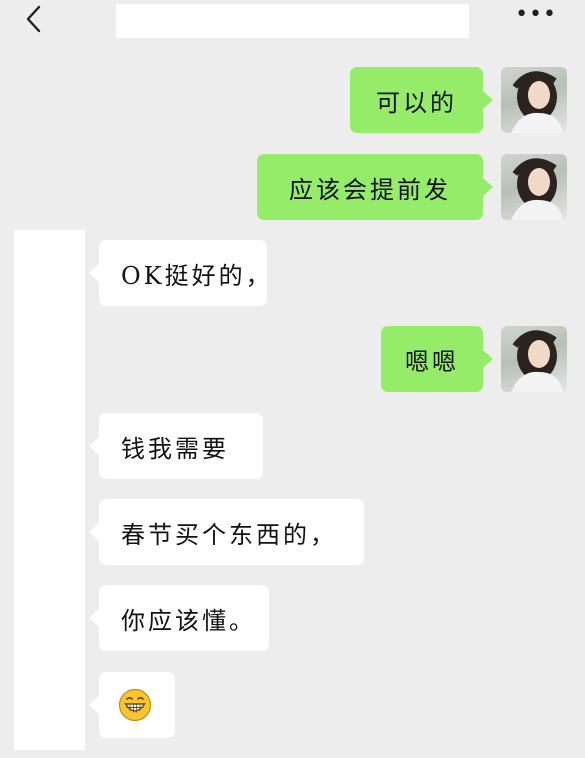  I want to click on received-message-bubble: 春节买个东西的，, so click(226, 532).